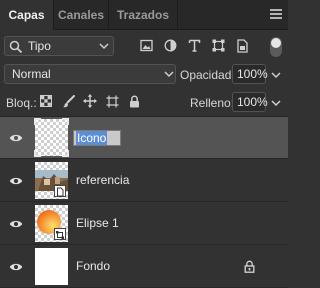 The image size is (320, 288). What do you see at coordinates (207, 75) in the screenshot?
I see `opacity-label: Opacidad:` at bounding box center [207, 75].